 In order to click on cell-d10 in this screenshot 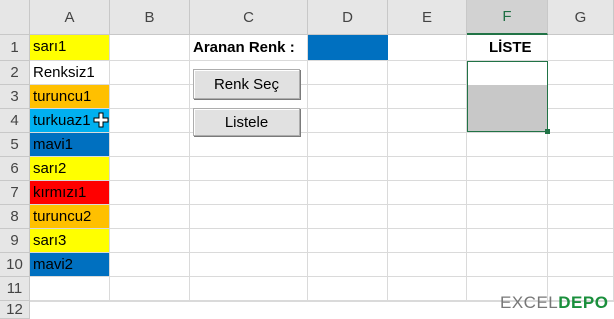, I will do `click(348, 265)`.